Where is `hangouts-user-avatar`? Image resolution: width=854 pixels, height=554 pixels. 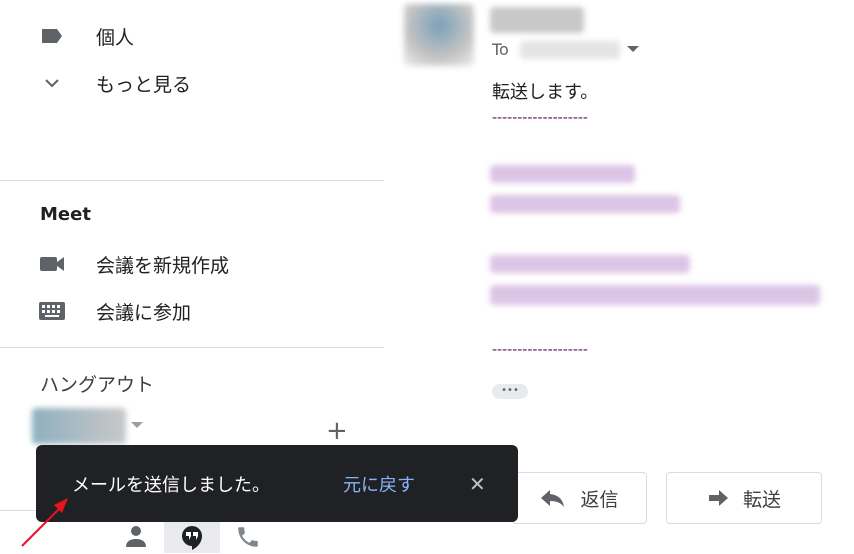
hangouts-user-avatar is located at coordinates (79, 426).